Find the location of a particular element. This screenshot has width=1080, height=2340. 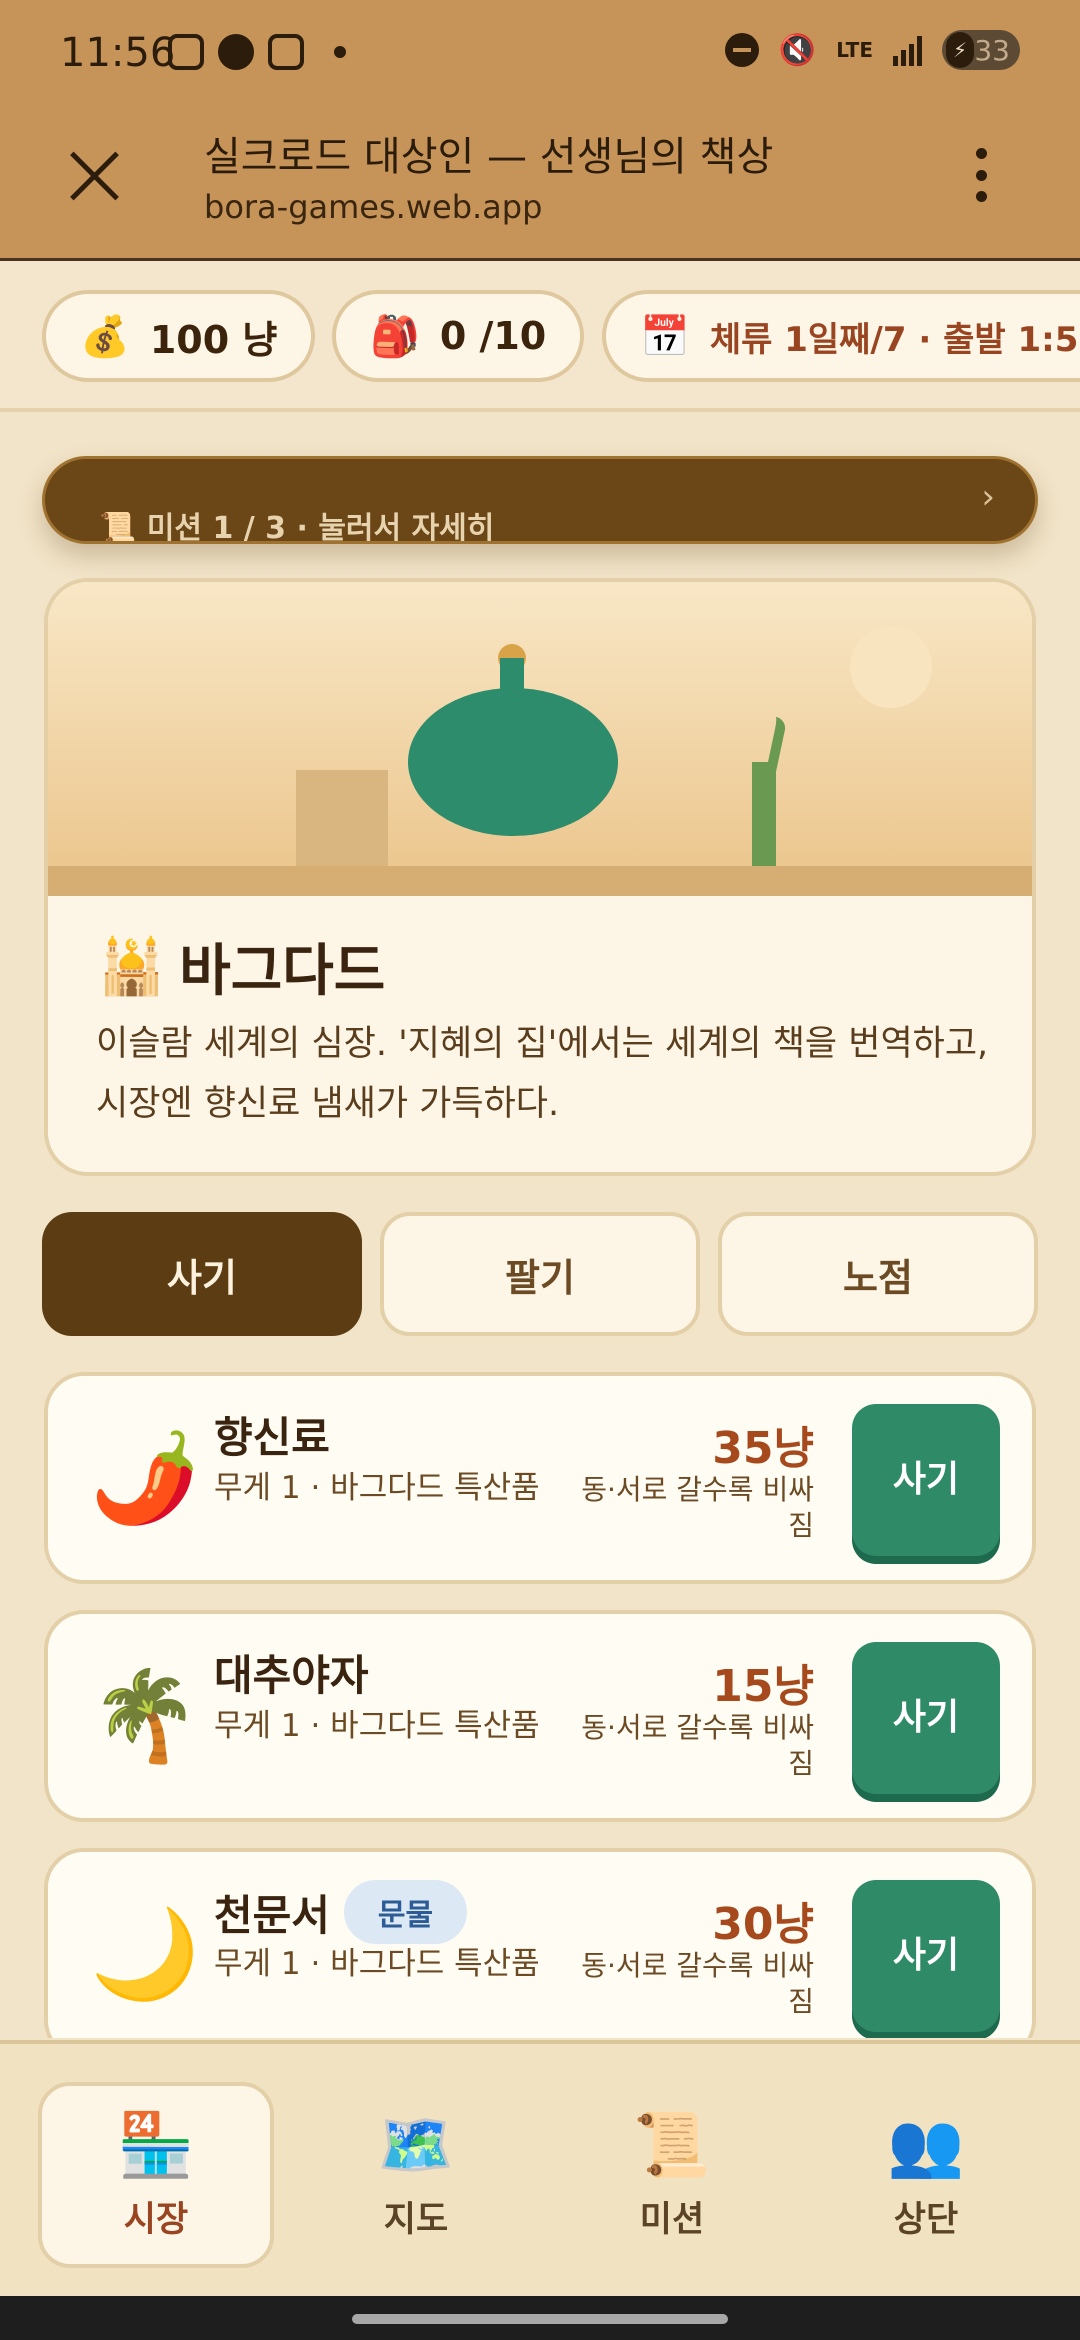

nav-item-market: 🏪 시장 is located at coordinates (156, 2175).